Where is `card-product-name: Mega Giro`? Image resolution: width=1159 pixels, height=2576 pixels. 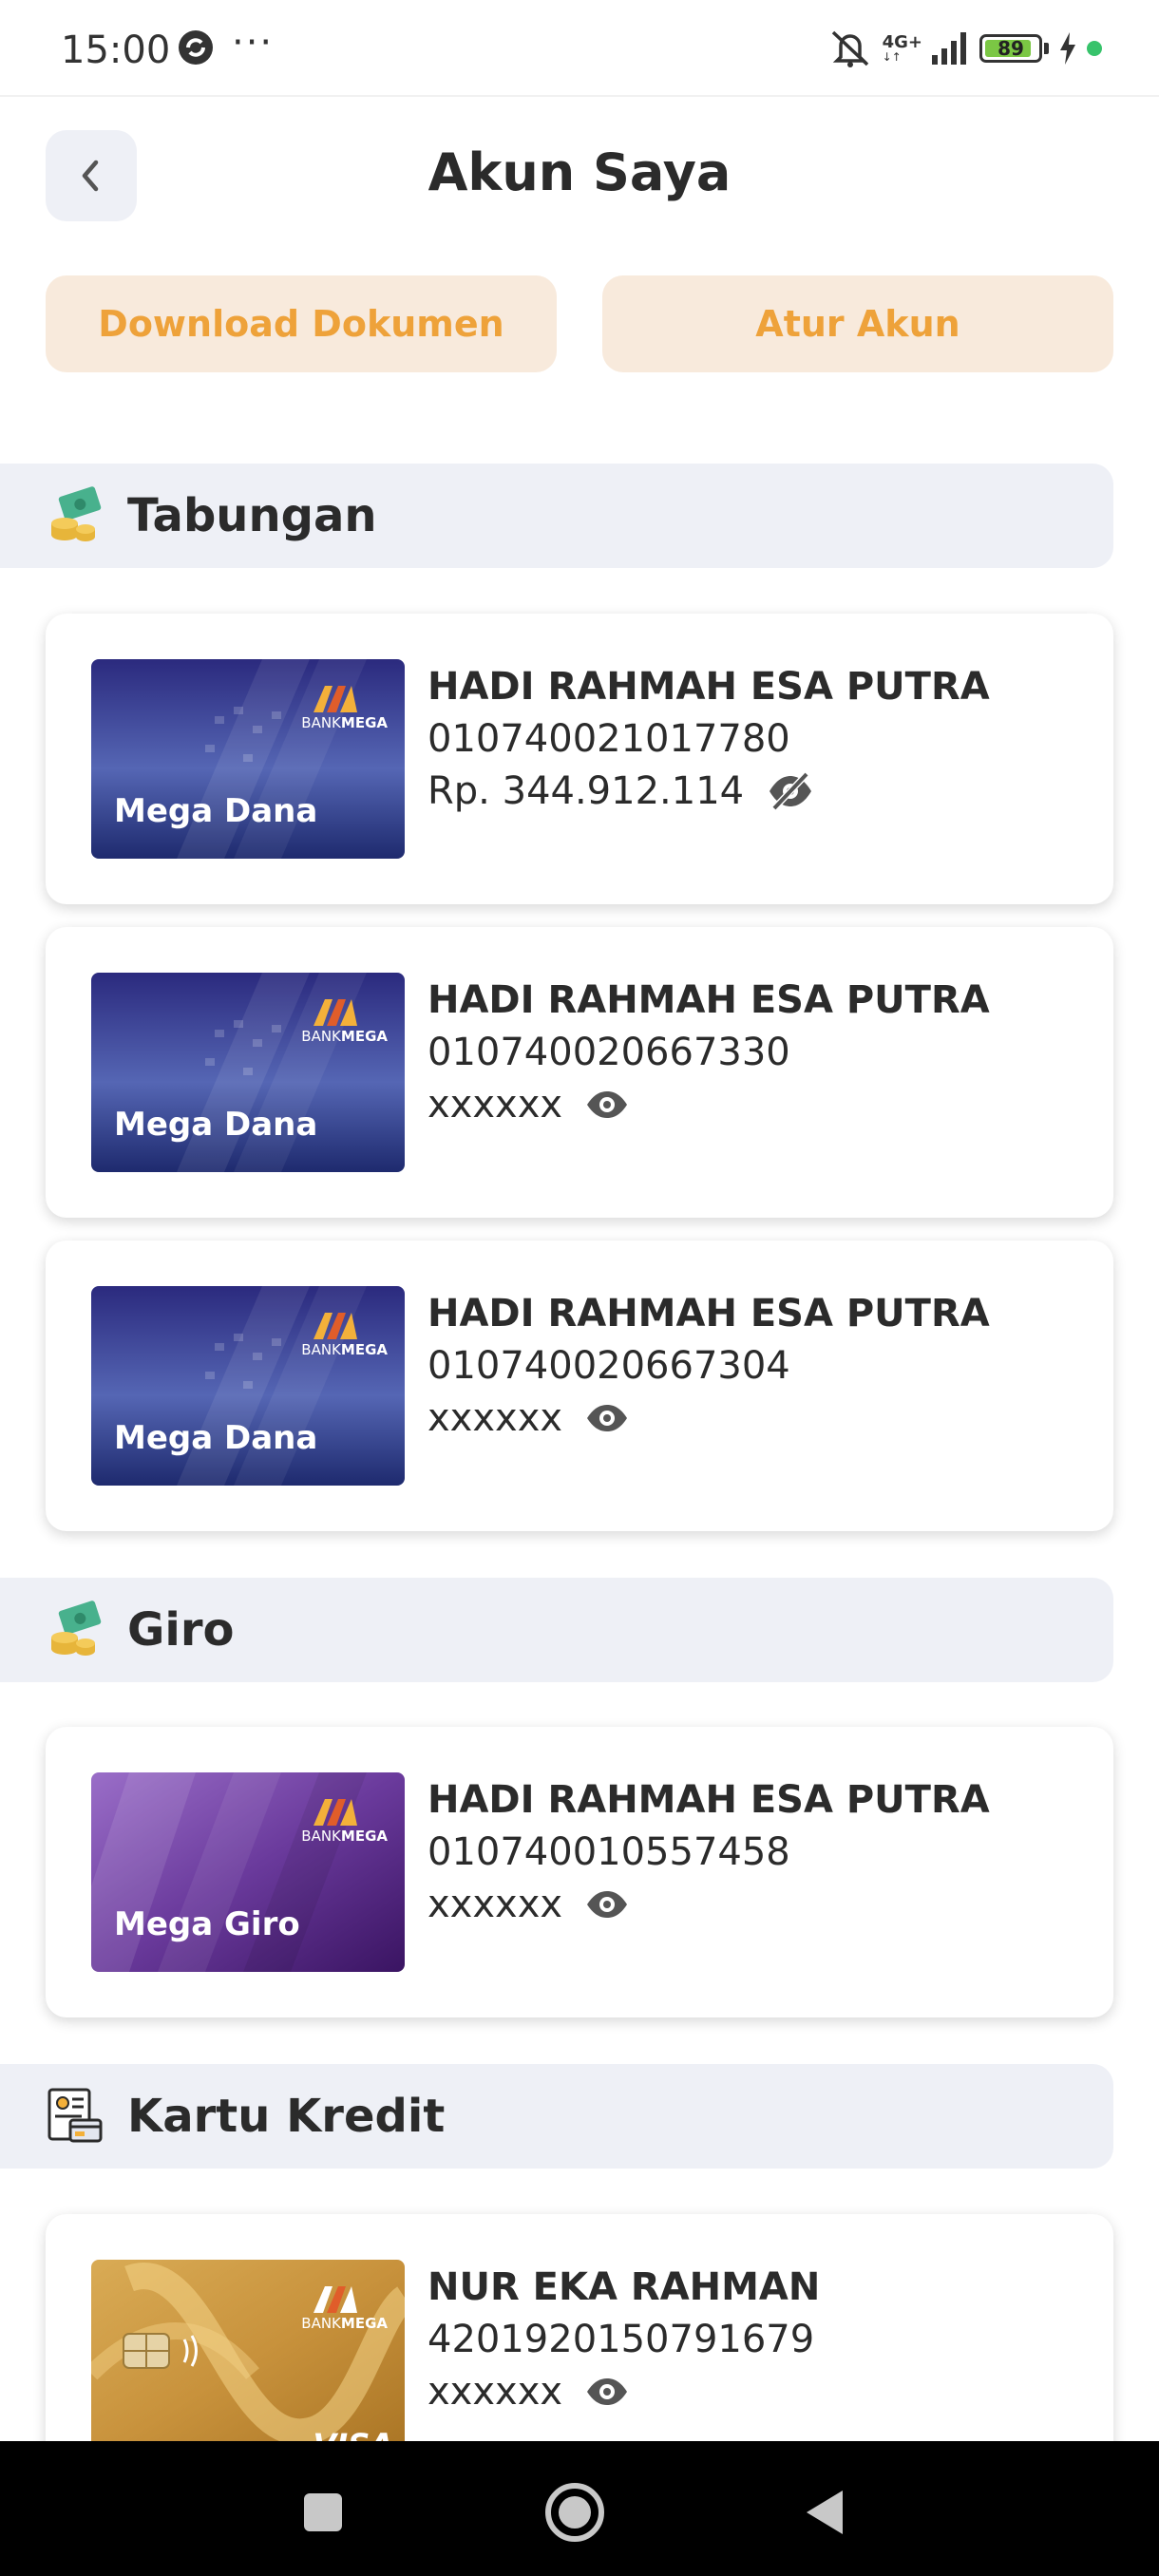 card-product-name: Mega Giro is located at coordinates (207, 1924).